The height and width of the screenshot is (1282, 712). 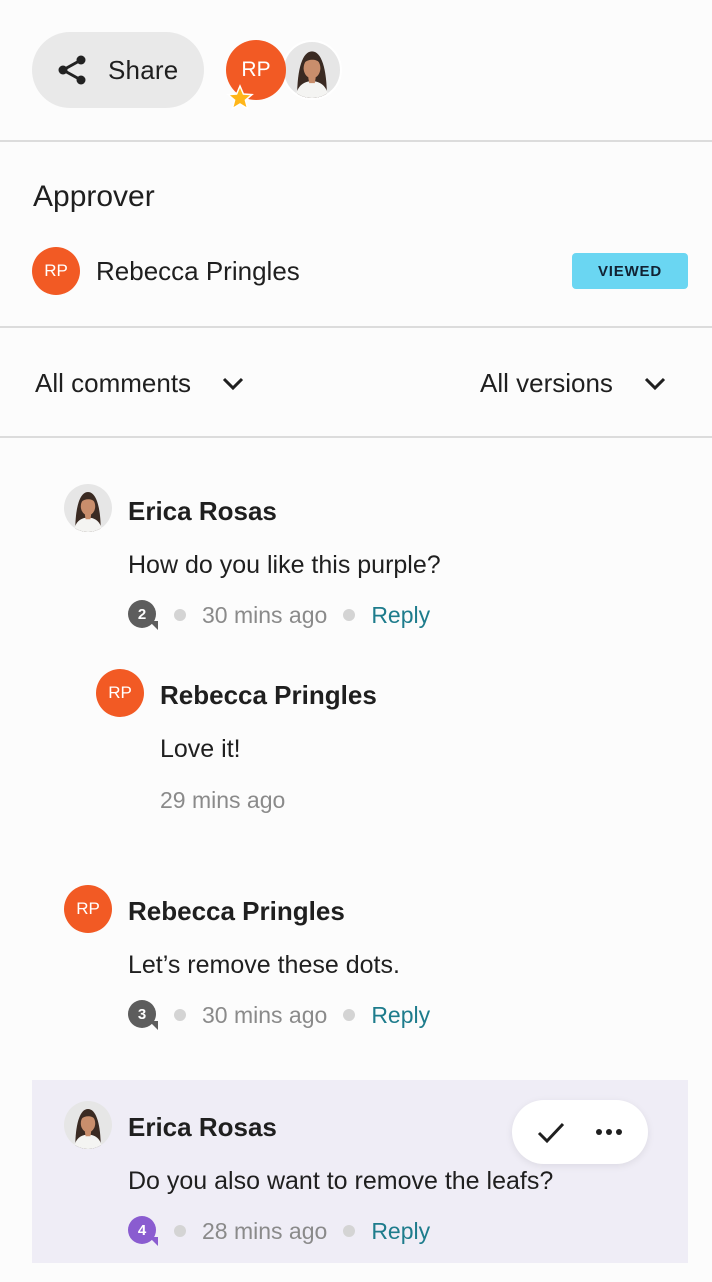 What do you see at coordinates (72, 70) in the screenshot?
I see `share-icon` at bounding box center [72, 70].